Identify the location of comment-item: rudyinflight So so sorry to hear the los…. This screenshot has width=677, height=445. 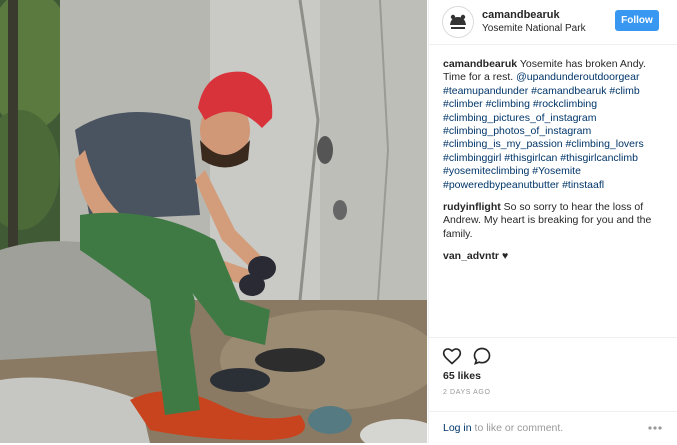
(554, 221).